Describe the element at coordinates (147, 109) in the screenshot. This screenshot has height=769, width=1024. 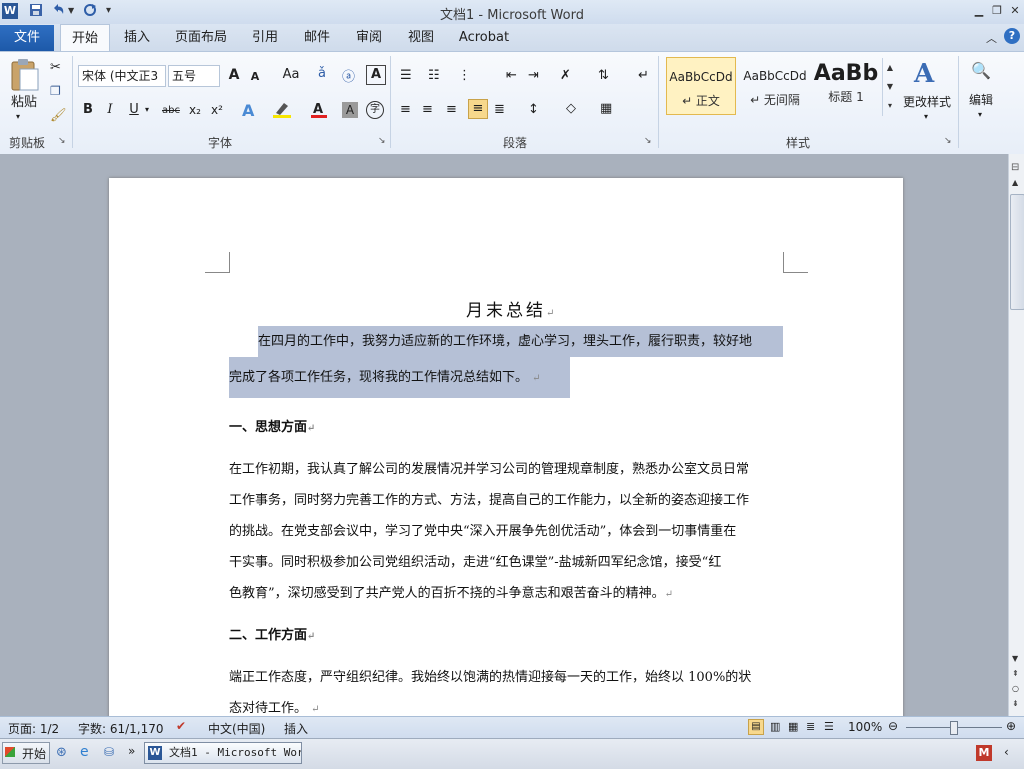
I see `underline-dropdown-icon: ▾` at that location.